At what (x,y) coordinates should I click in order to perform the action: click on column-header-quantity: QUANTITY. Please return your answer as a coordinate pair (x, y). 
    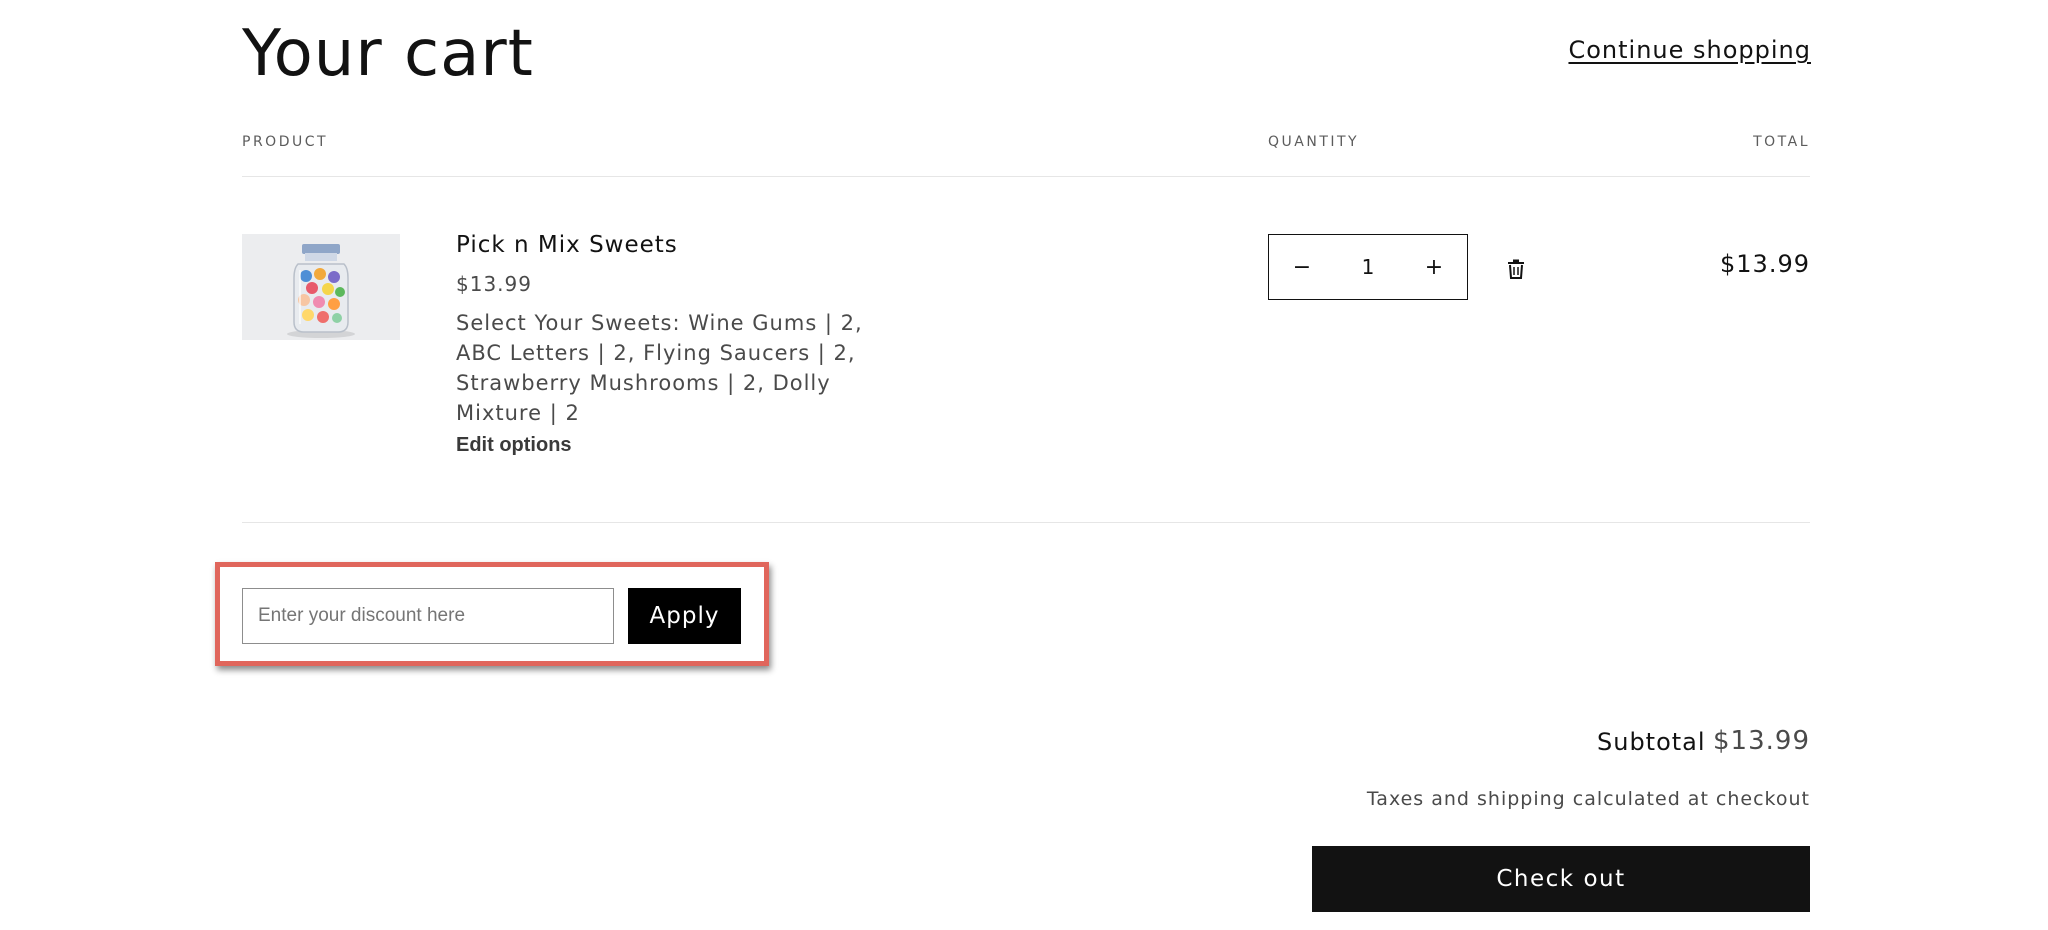
    Looking at the image, I should click on (1314, 142).